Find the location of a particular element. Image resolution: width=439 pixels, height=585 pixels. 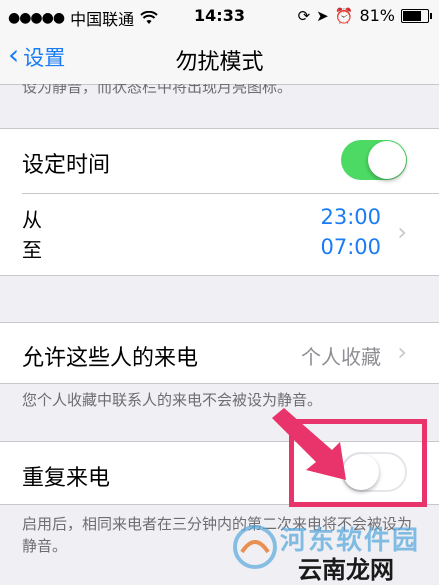

watermark: 河东软件园 云南龙网 is located at coordinates (329, 552).